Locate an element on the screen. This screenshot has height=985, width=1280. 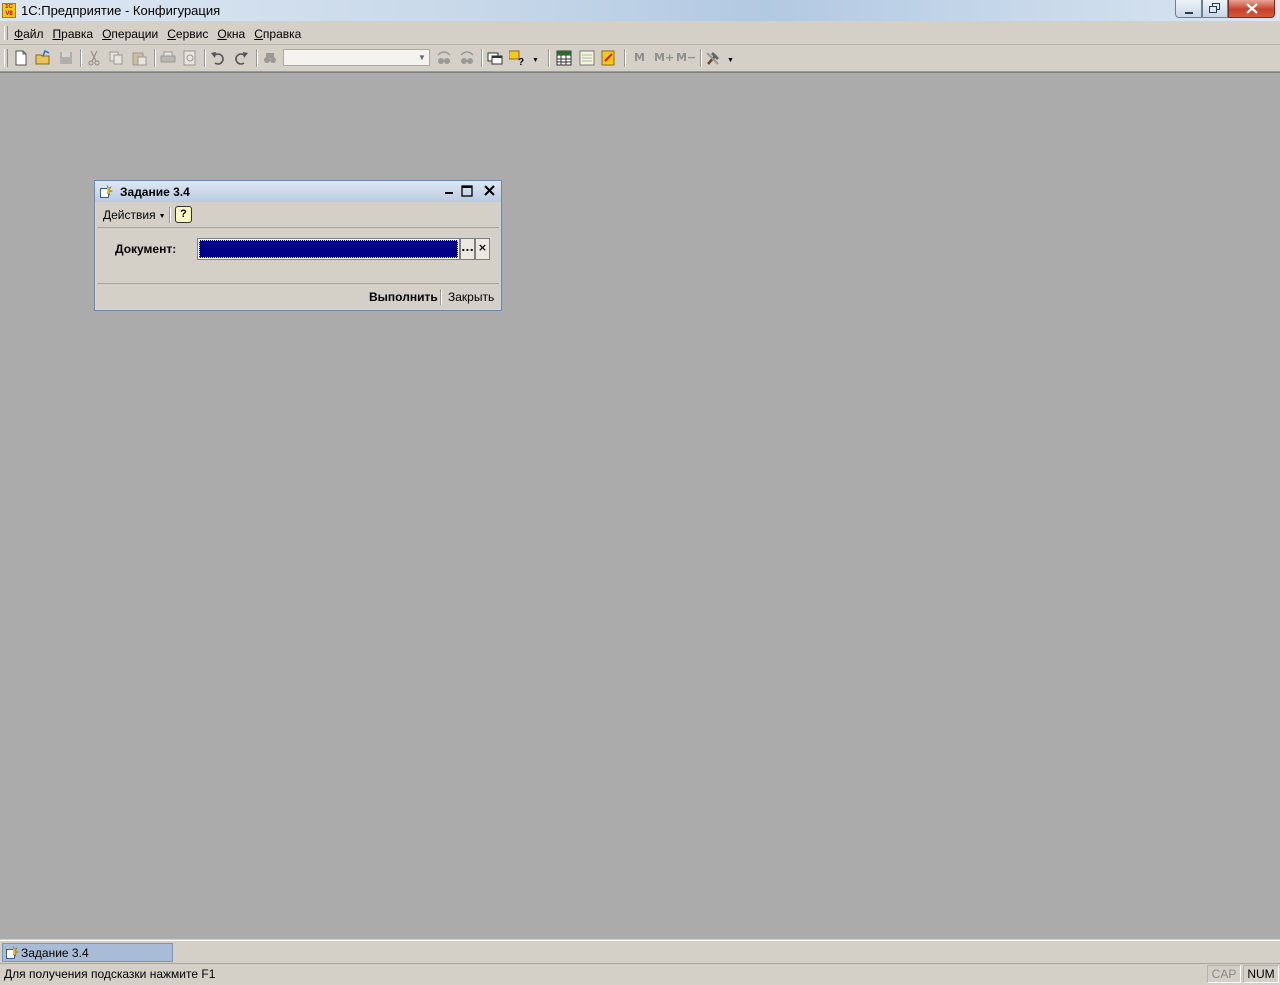
menu-item-3: Сервис is located at coordinates (187, 34).